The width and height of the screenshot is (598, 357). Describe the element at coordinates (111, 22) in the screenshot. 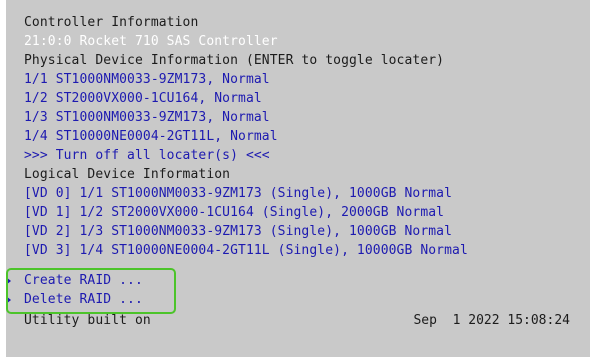

I see `controller-info-heading: Controller Information` at that location.